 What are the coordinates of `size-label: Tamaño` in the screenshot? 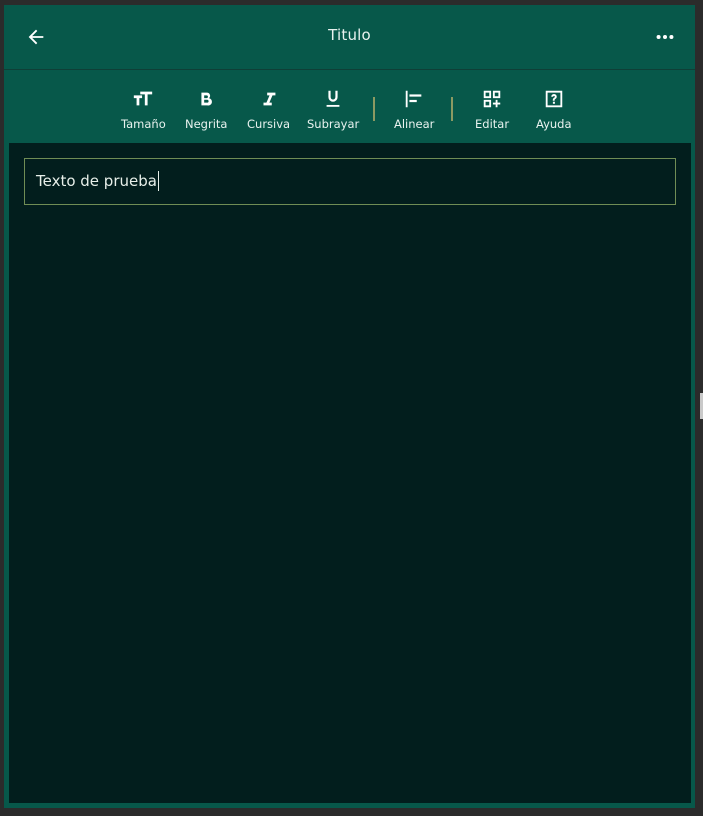 It's located at (143, 124).